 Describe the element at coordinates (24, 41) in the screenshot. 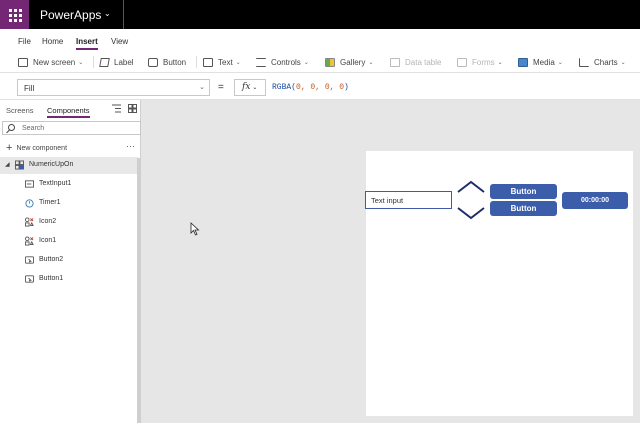

I see `menu-file: File` at that location.